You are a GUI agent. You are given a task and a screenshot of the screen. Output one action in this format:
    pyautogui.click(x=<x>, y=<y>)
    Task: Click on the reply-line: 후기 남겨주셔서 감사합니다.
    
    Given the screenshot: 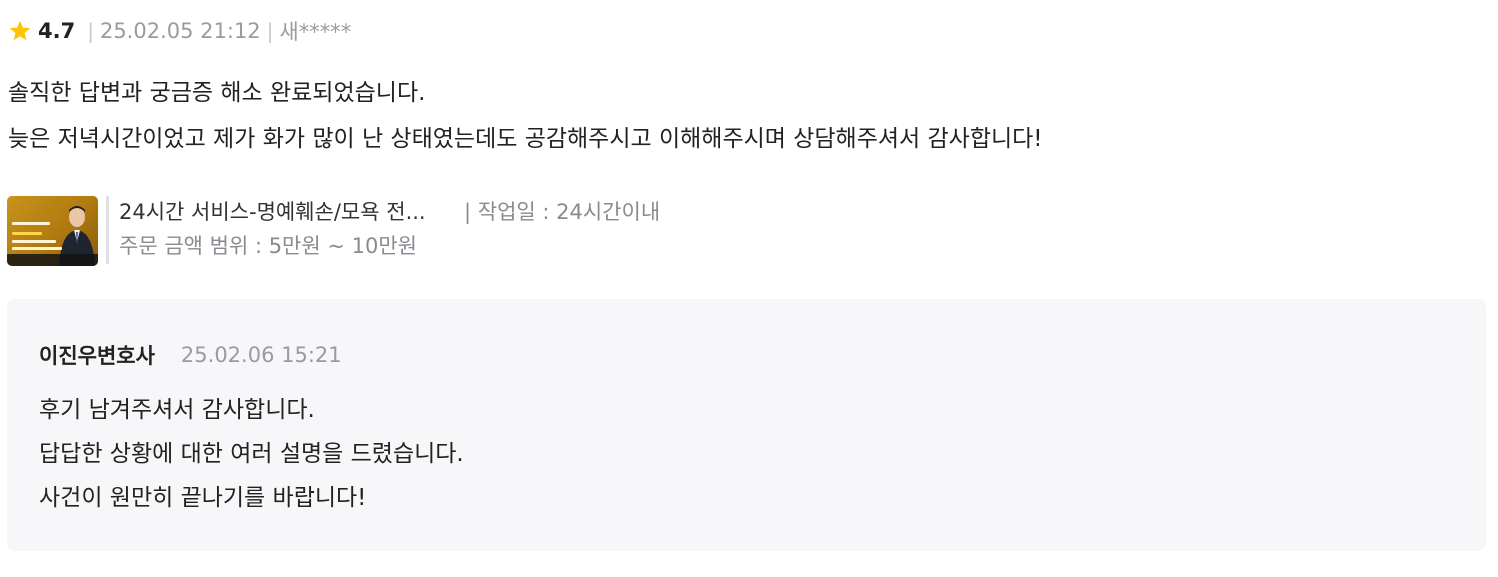 What is the action you would take?
    pyautogui.click(x=177, y=410)
    